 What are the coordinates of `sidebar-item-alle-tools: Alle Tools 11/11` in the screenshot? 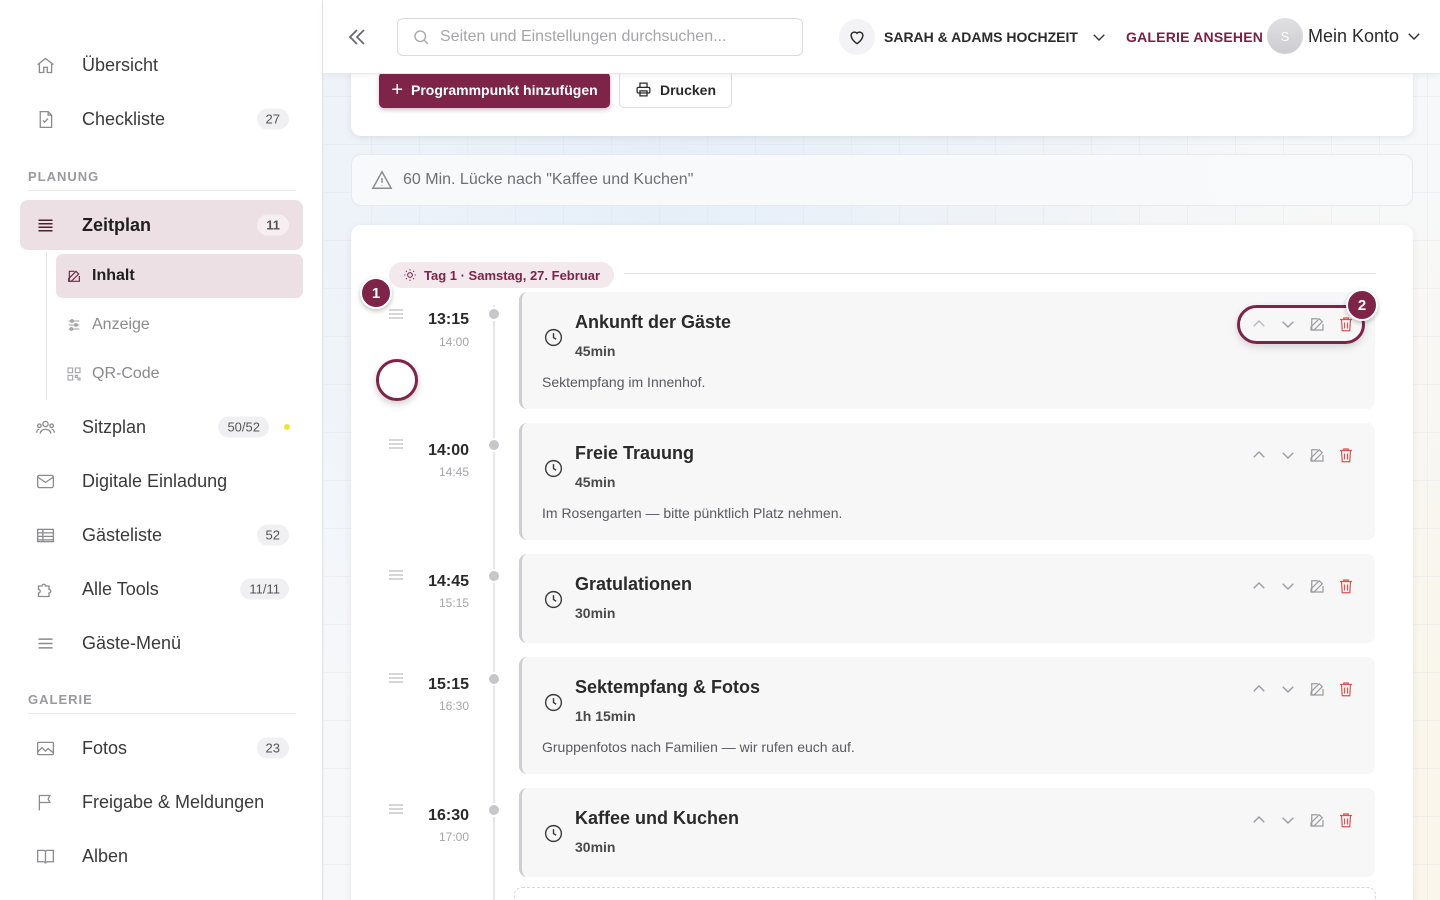 It's located at (161, 589).